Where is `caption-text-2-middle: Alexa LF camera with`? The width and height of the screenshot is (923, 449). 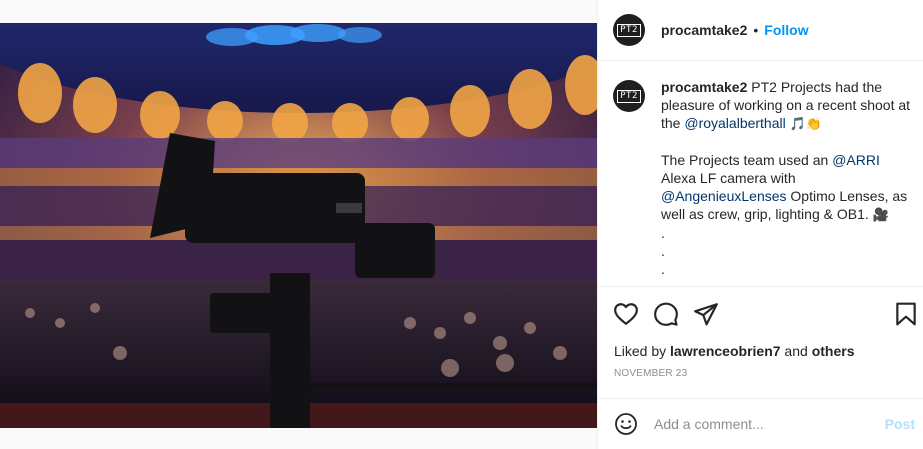
caption-text-2-middle: Alexa LF camera with is located at coordinates (728, 178).